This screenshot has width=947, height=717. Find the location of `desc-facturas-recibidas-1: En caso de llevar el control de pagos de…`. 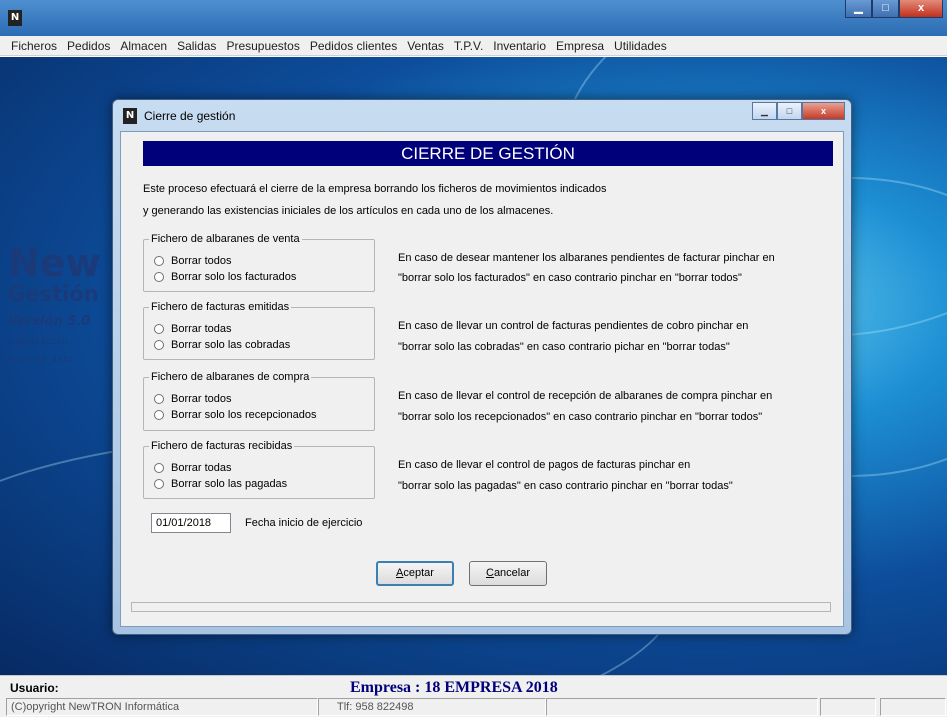

desc-facturas-recibidas-1: En caso de llevar el control de pagos de… is located at coordinates (544, 465).